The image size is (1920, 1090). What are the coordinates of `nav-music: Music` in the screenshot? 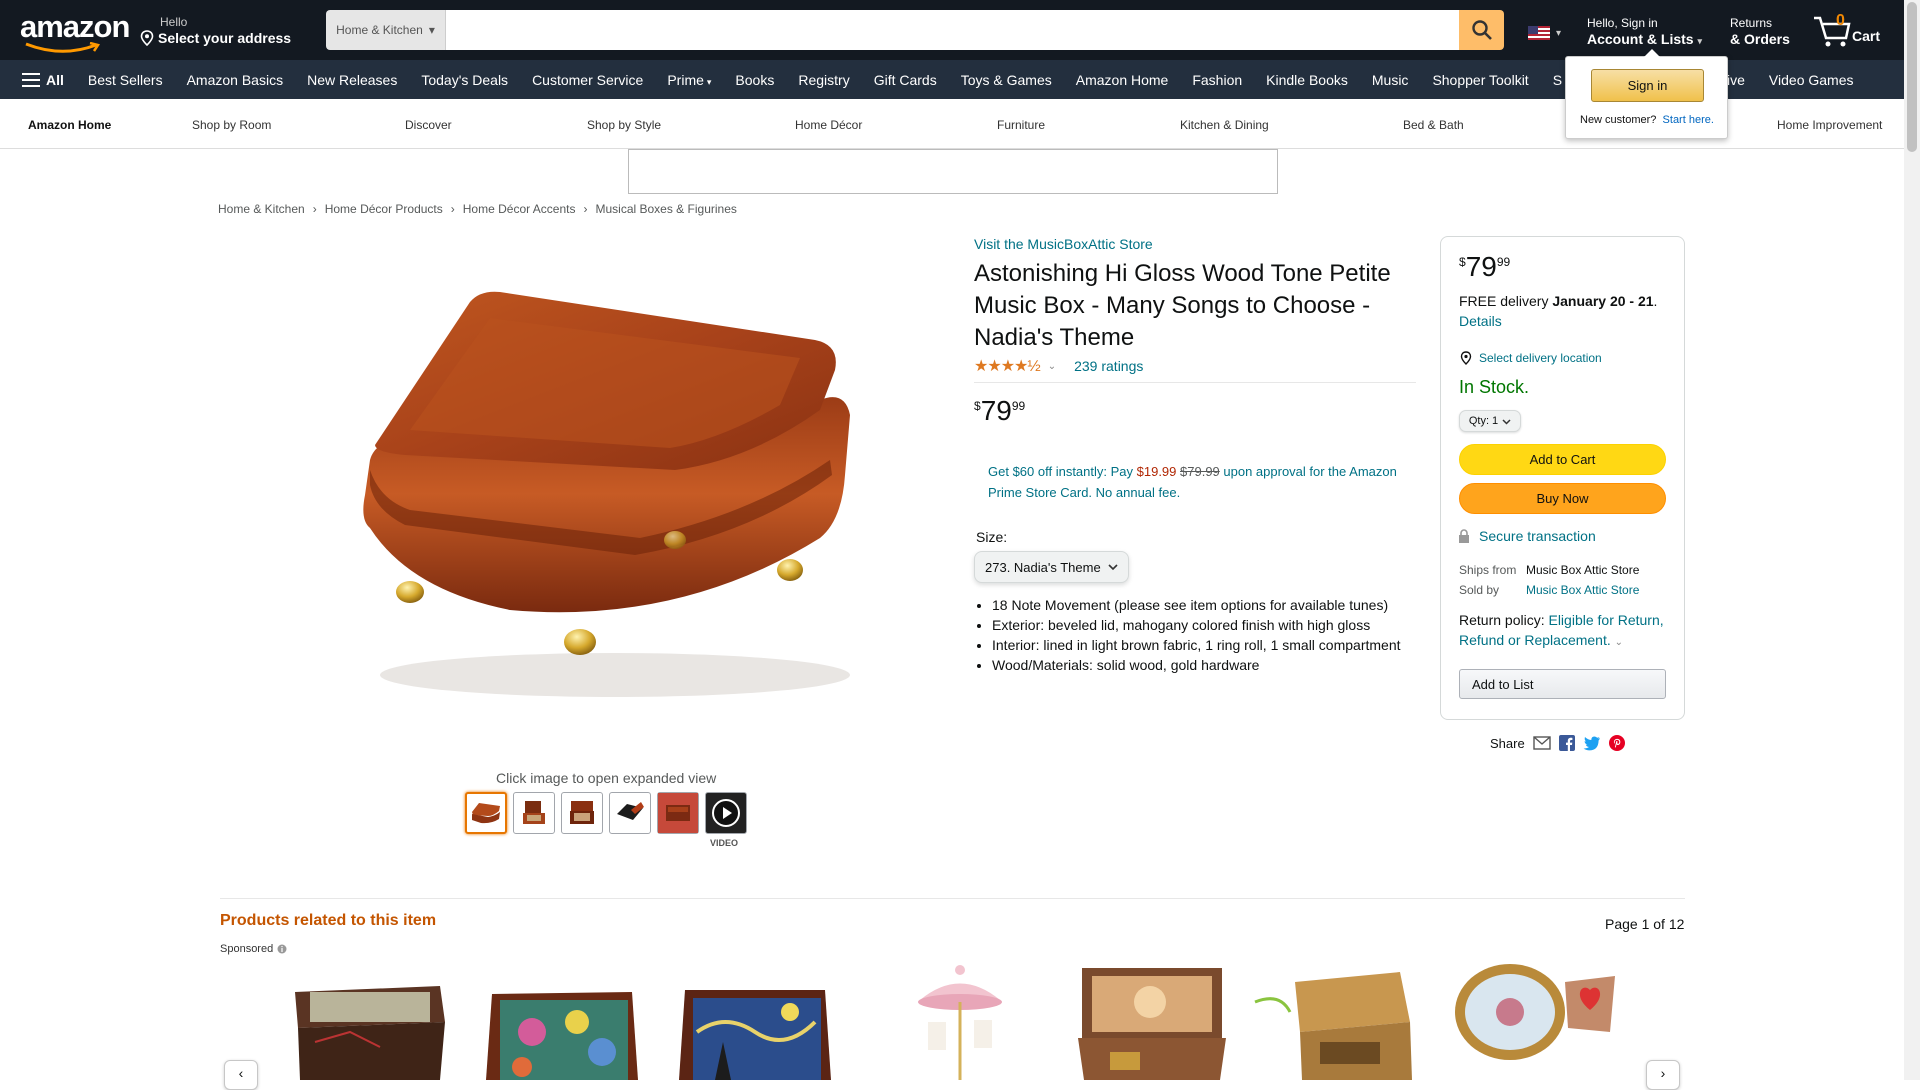 It's located at (1390, 80).